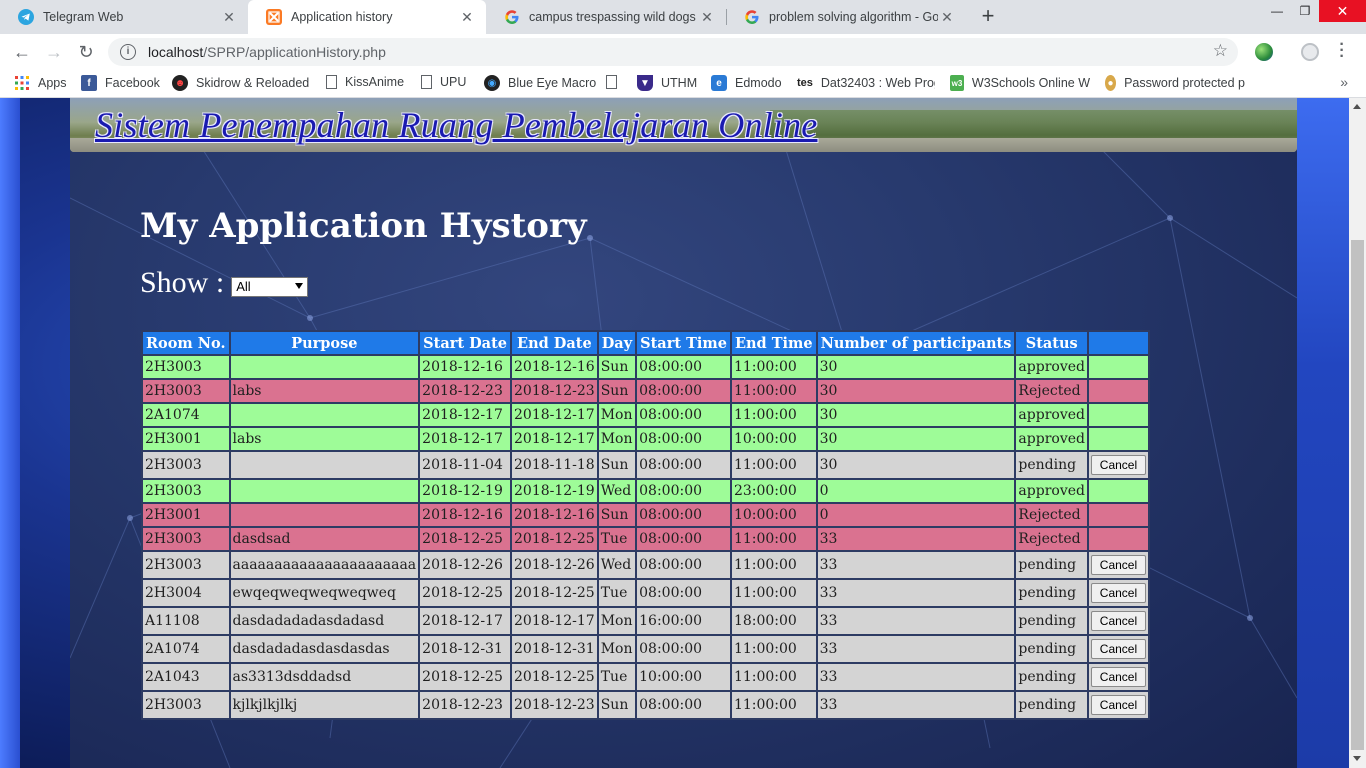 The width and height of the screenshot is (1366, 768). I want to click on forward-arrow-icon: →, so click(54, 52).